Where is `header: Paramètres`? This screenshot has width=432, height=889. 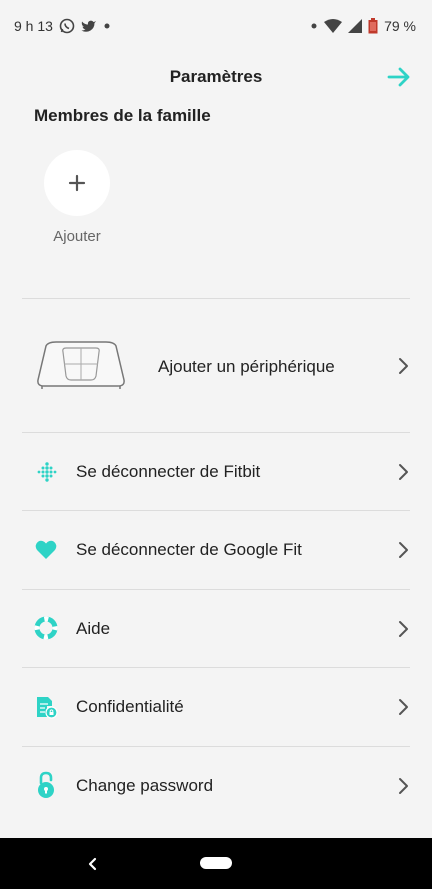
header: Paramètres is located at coordinates (216, 76).